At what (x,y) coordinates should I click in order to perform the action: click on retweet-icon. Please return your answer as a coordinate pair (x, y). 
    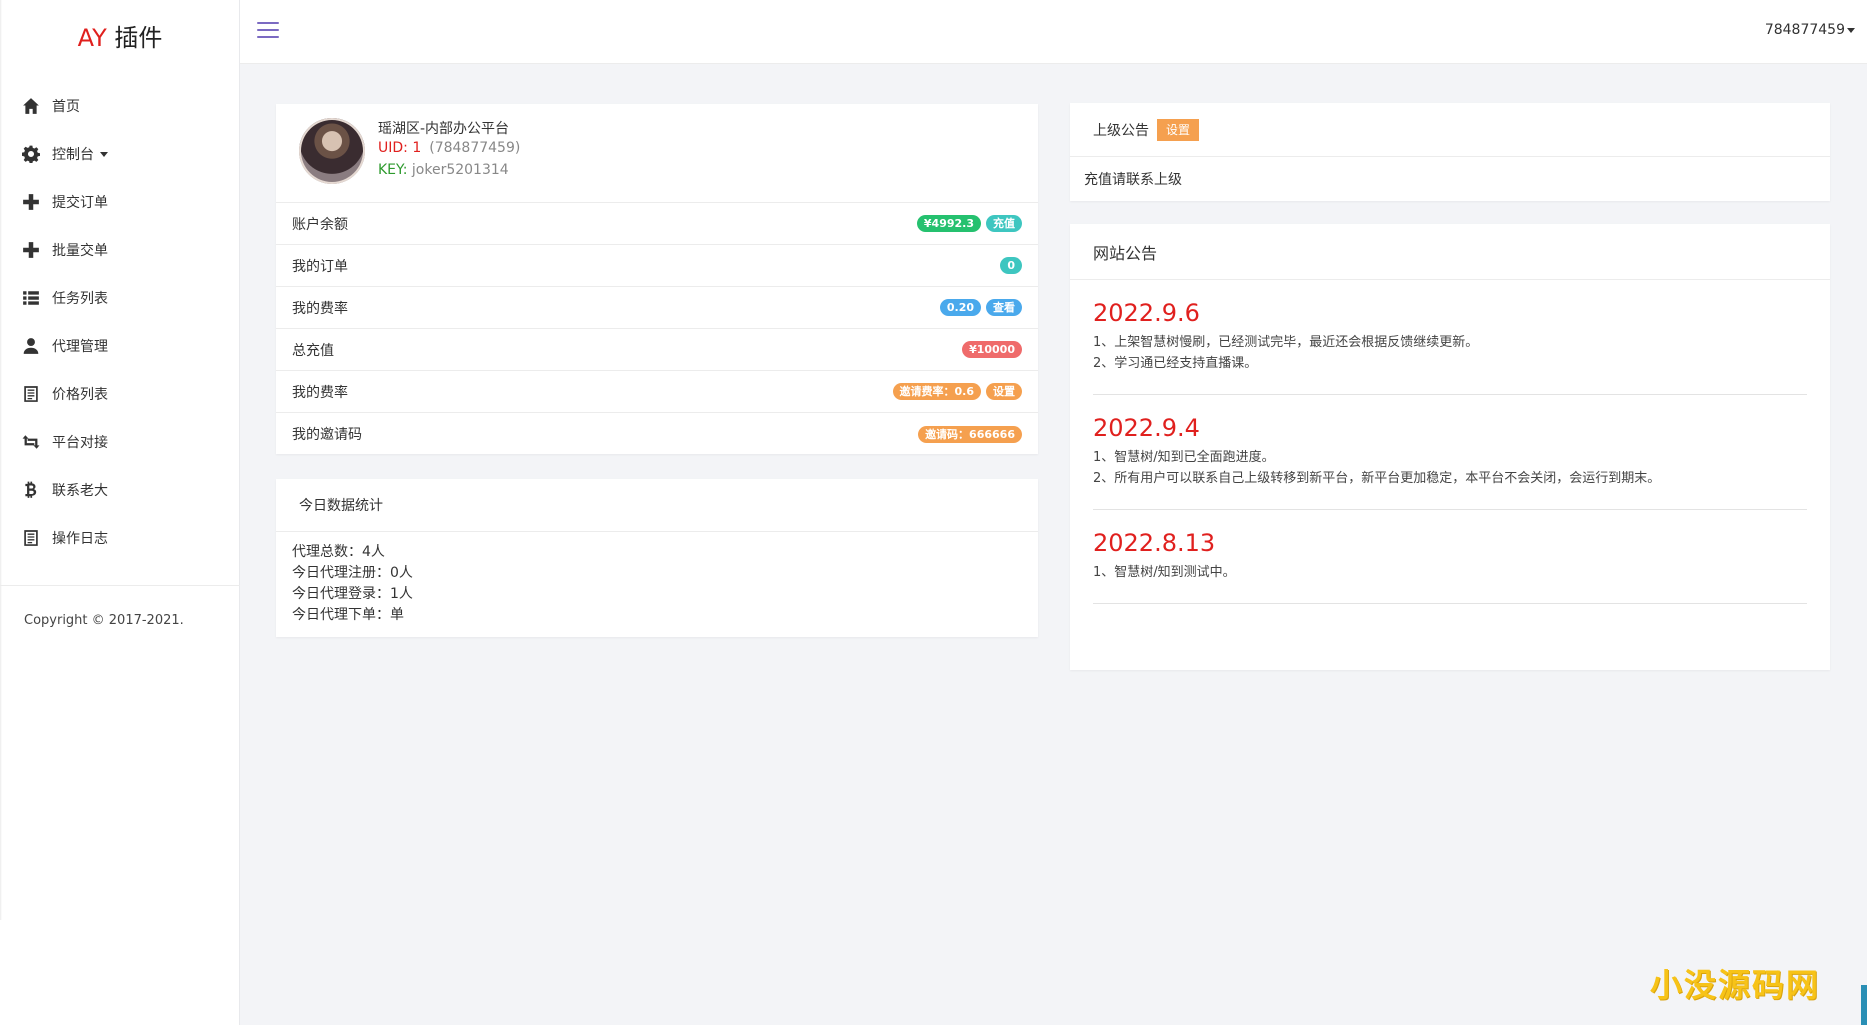
    Looking at the image, I should click on (31, 442).